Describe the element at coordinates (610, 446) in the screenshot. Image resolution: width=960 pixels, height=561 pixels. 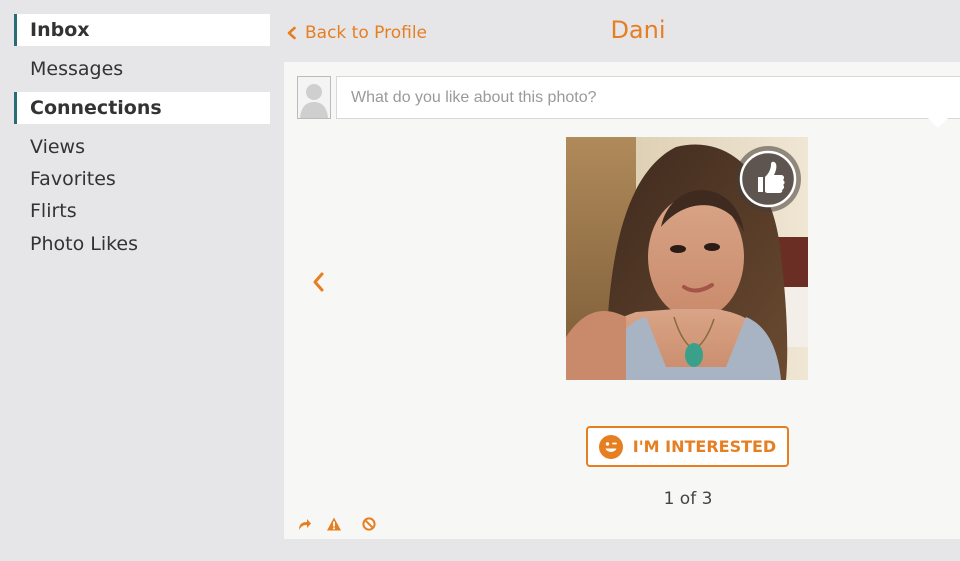
I see `smiley-icon` at that location.